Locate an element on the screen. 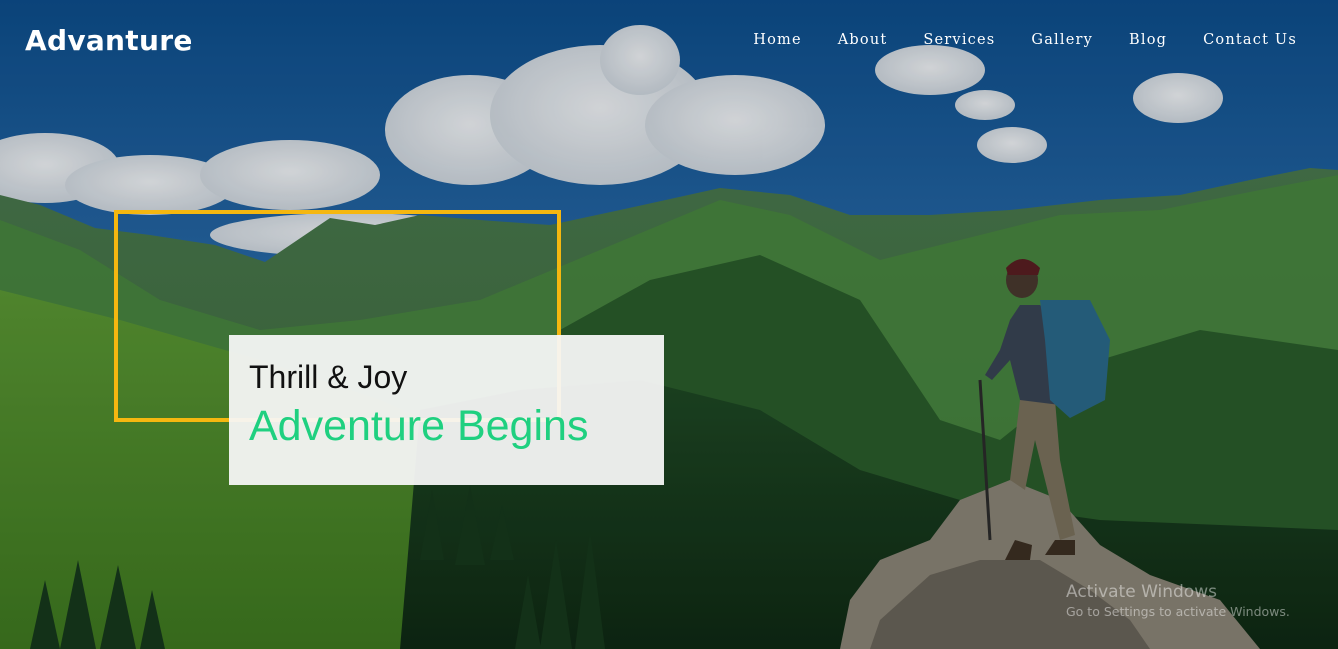  hero-title: Adventure Begins is located at coordinates (419, 426).